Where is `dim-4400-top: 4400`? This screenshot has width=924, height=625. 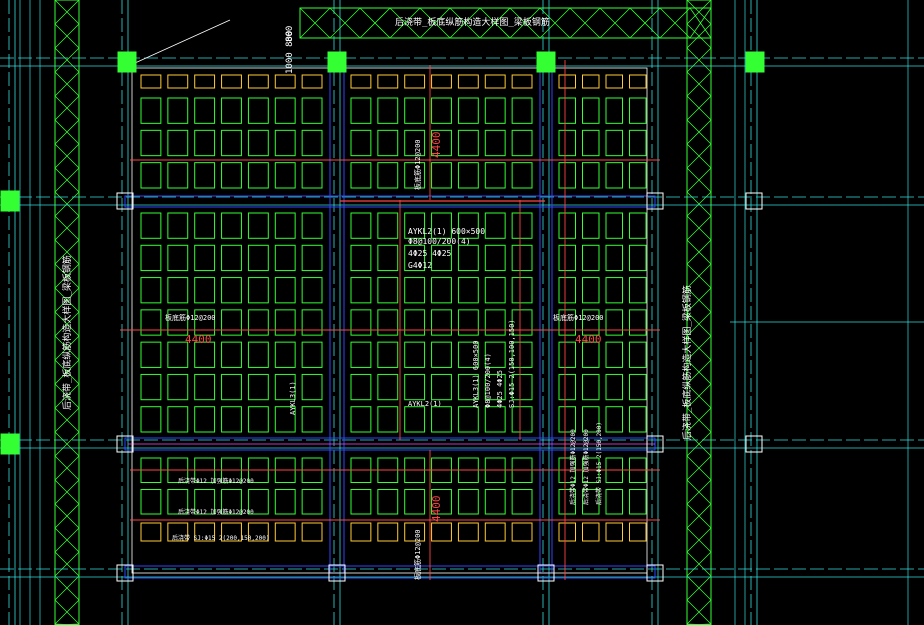
dim-4400-top: 4400 is located at coordinates (436, 145).